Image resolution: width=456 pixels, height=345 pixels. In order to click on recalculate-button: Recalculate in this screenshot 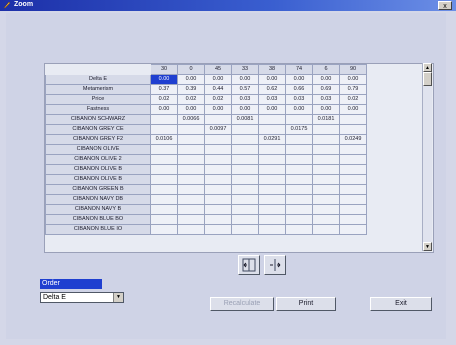, I will do `click(242, 304)`.